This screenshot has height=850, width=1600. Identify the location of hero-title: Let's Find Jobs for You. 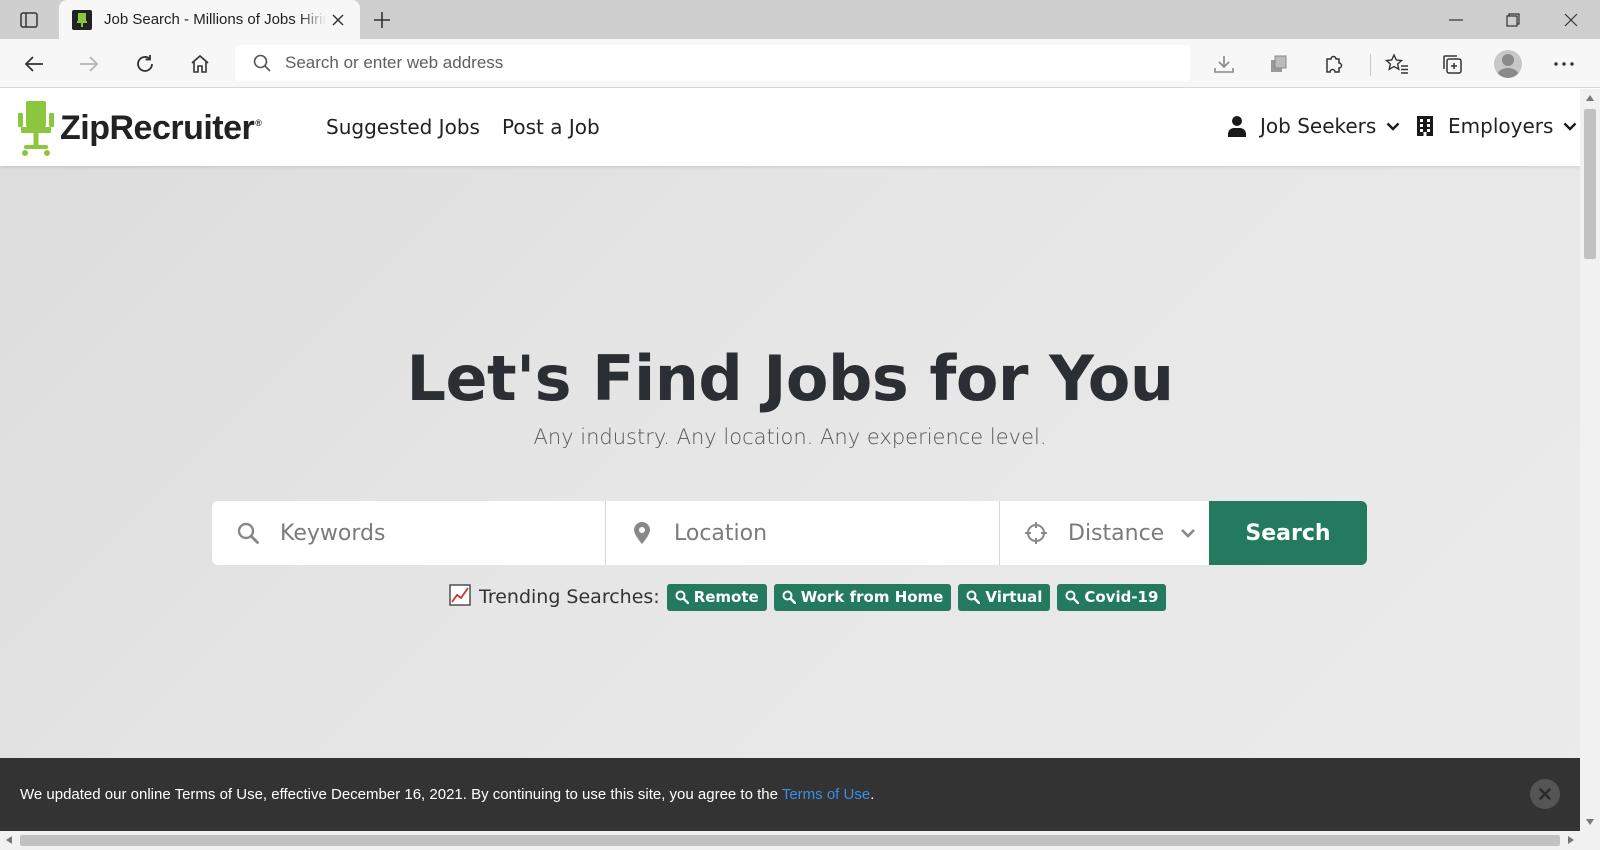
(790, 378).